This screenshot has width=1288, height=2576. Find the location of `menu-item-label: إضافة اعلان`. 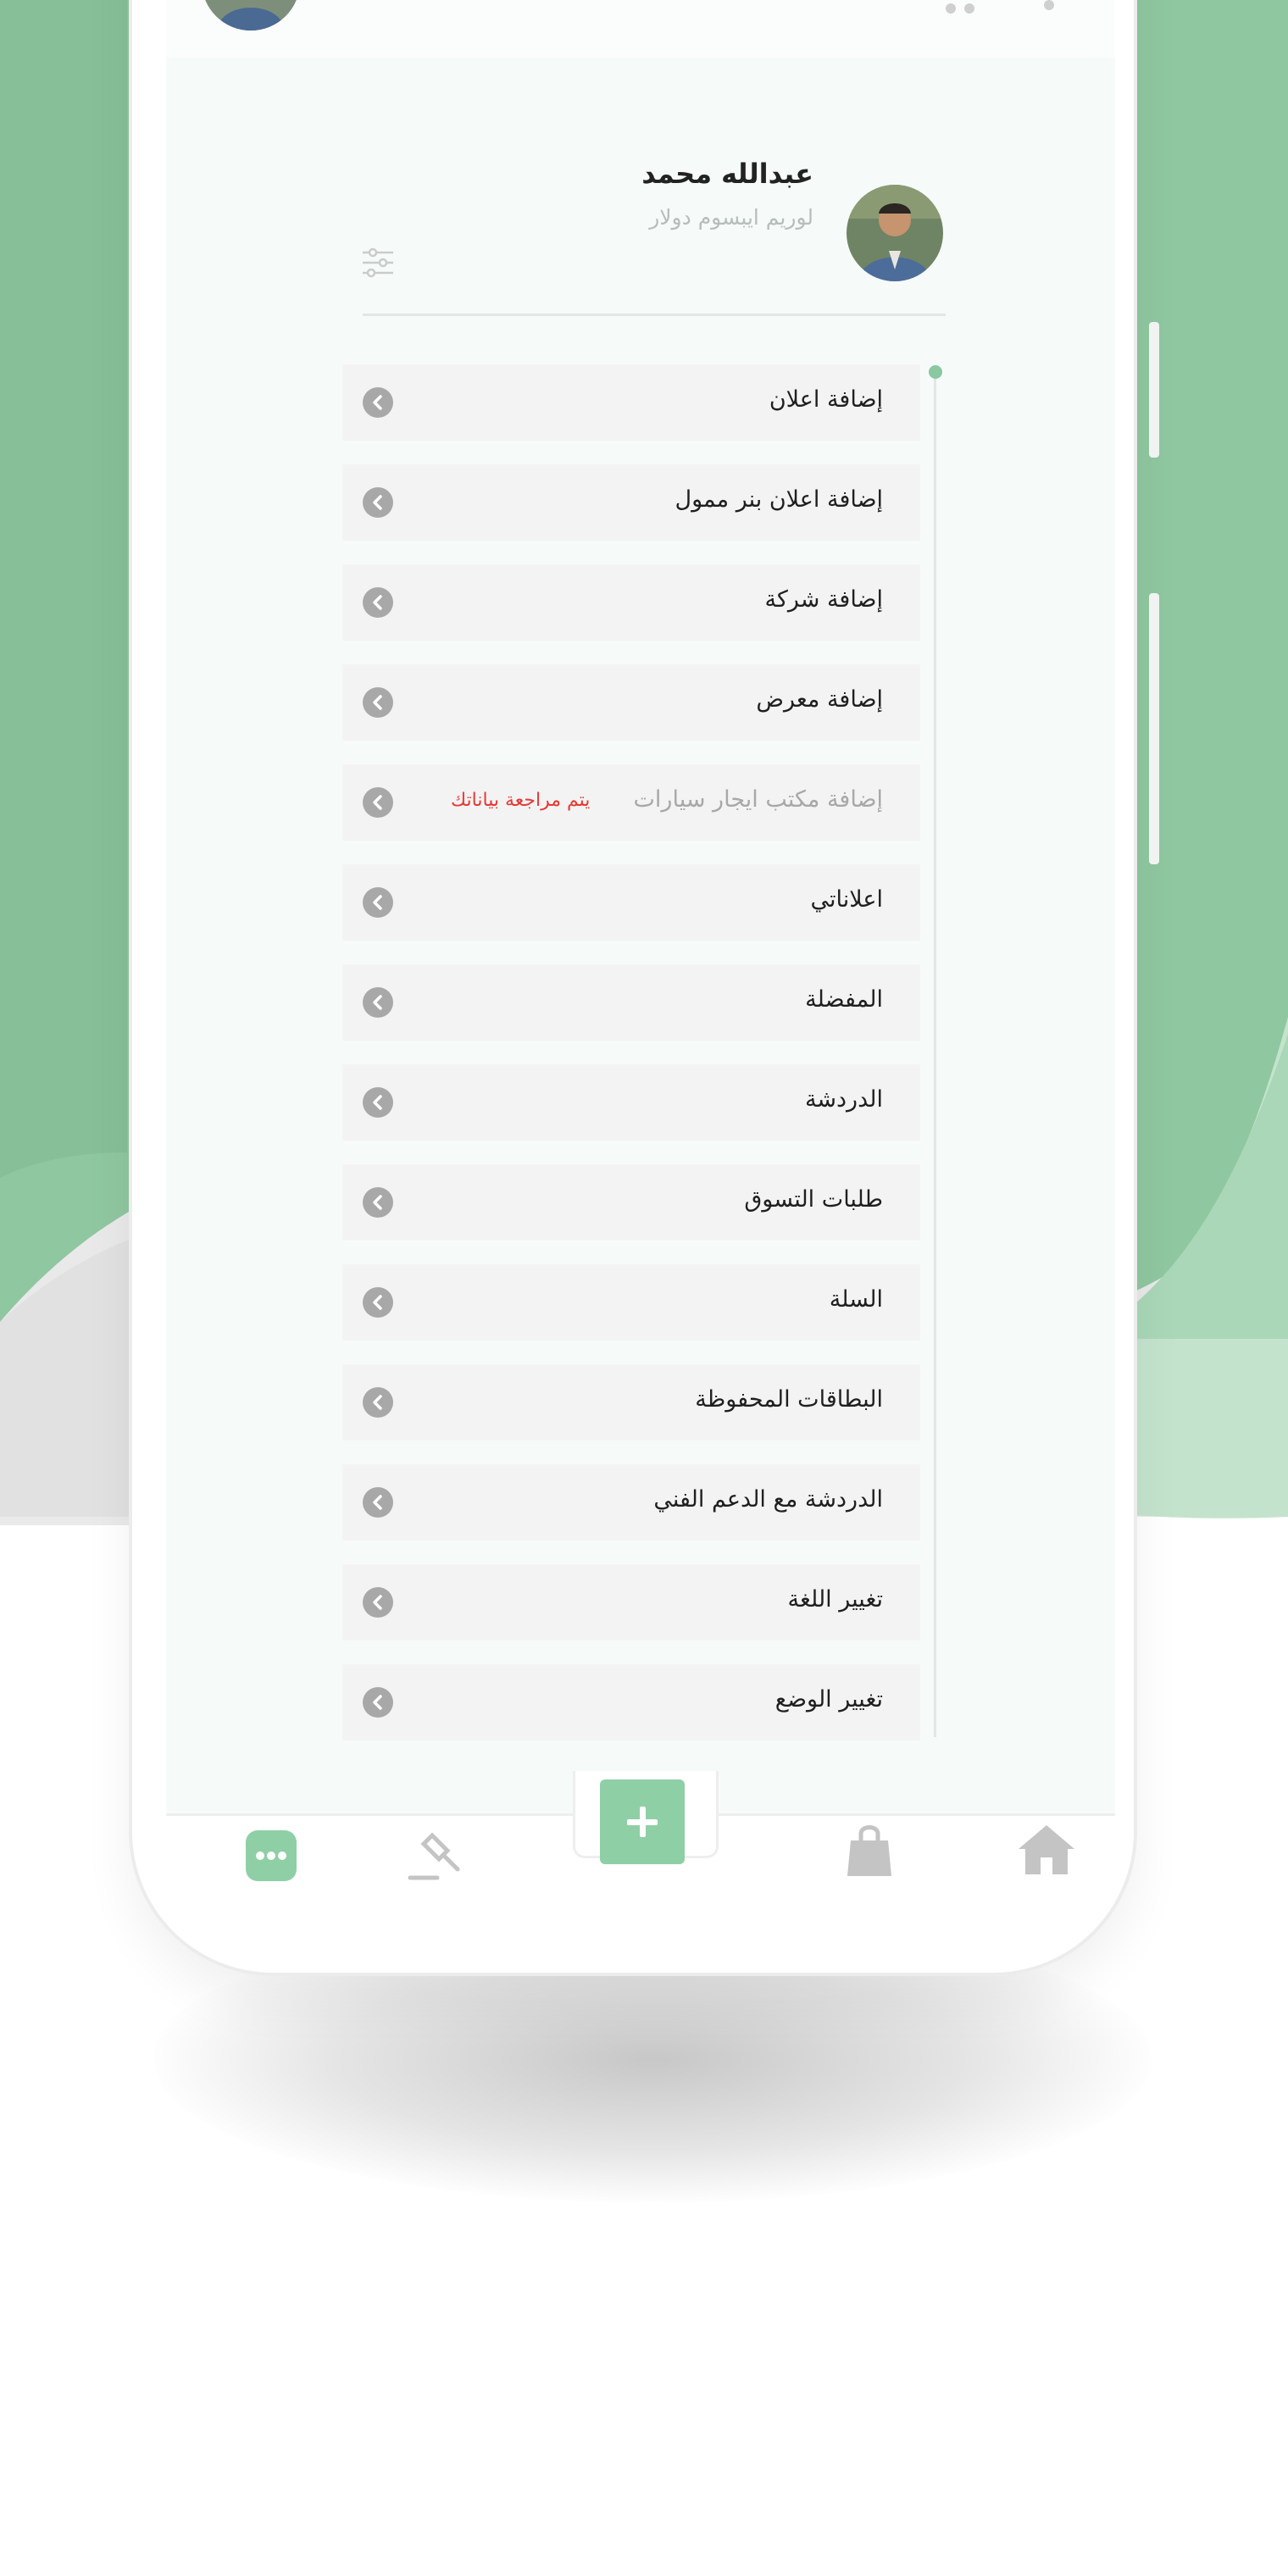

menu-item-label: إضافة اعلان is located at coordinates (826, 399).